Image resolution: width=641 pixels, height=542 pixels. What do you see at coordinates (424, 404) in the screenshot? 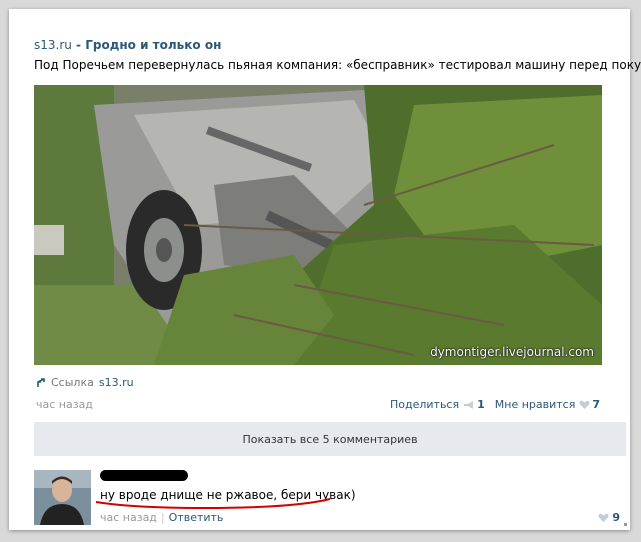
I see `share-button: Поделиться` at bounding box center [424, 404].